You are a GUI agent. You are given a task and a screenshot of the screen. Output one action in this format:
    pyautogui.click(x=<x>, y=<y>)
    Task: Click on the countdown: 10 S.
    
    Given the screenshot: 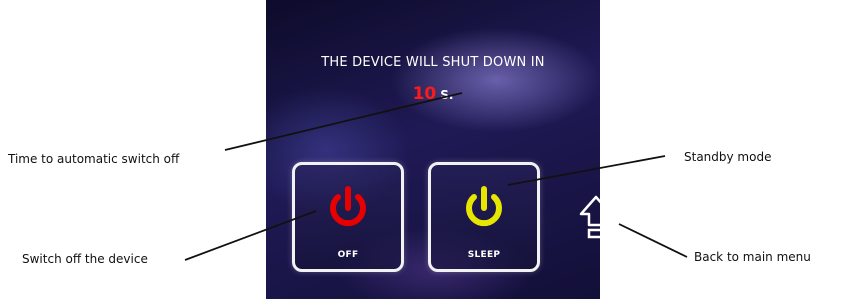 What is the action you would take?
    pyautogui.click(x=433, y=94)
    